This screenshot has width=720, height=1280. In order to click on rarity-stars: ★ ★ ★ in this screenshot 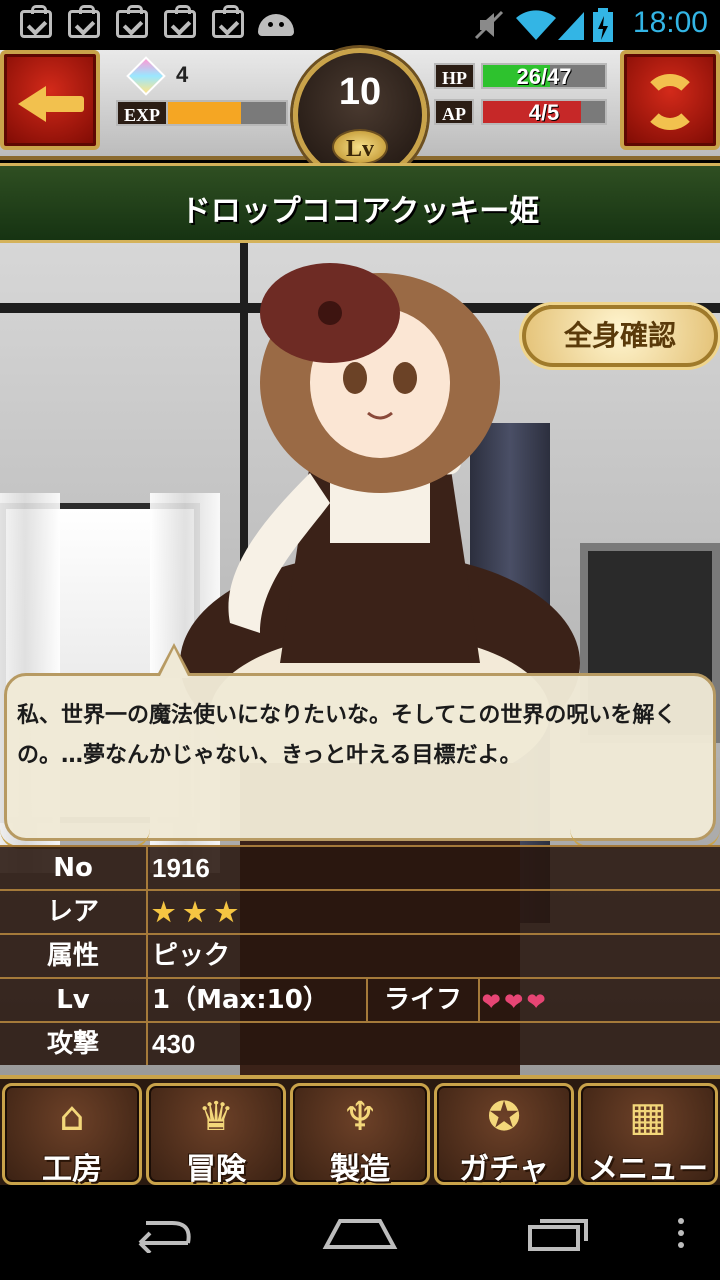, I will do `click(199, 912)`.